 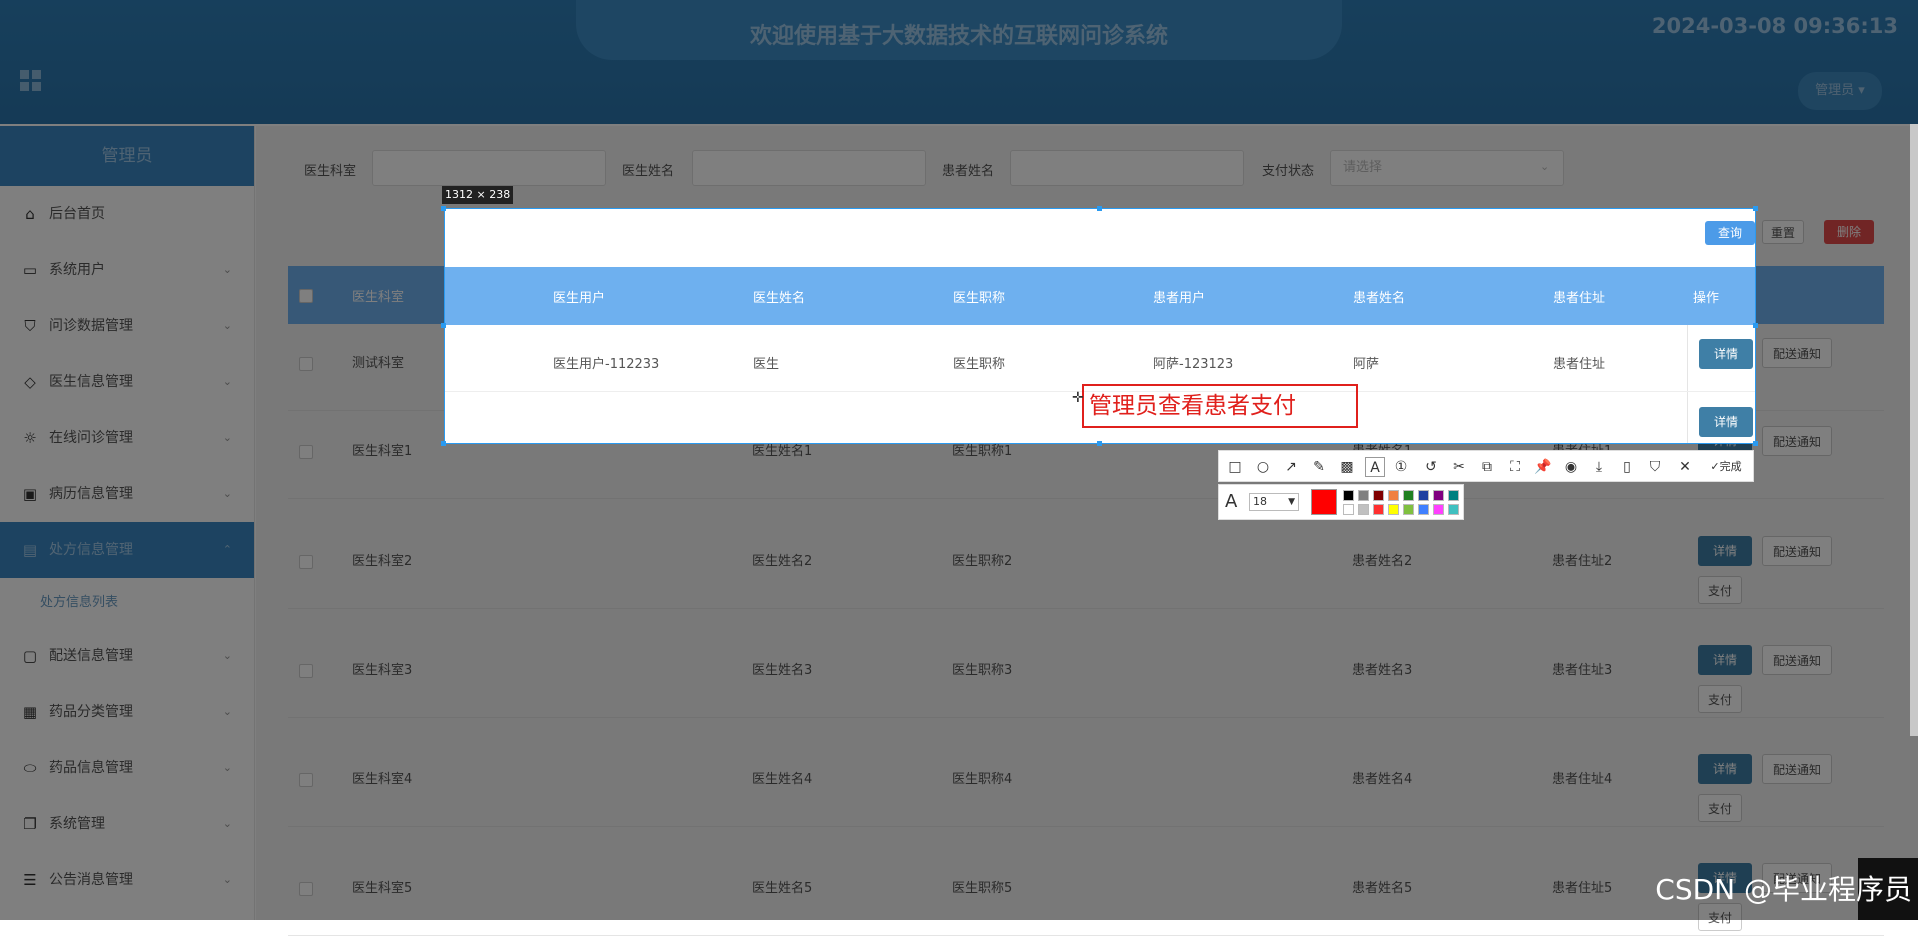 What do you see at coordinates (1366, 364) in the screenshot?
I see `table-cell-pat_name: 阿萨` at bounding box center [1366, 364].